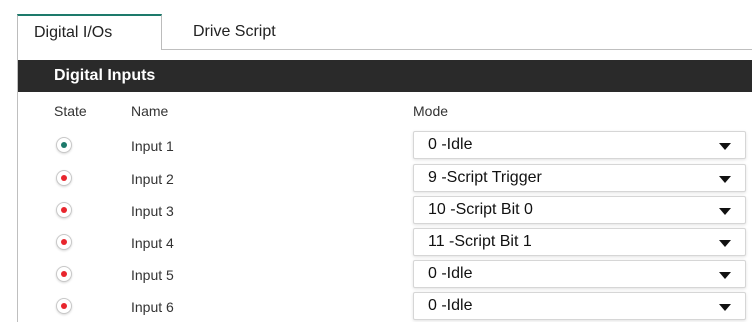 The image size is (752, 322). I want to click on input-row: Input 1 0 -Idle, so click(376, 145).